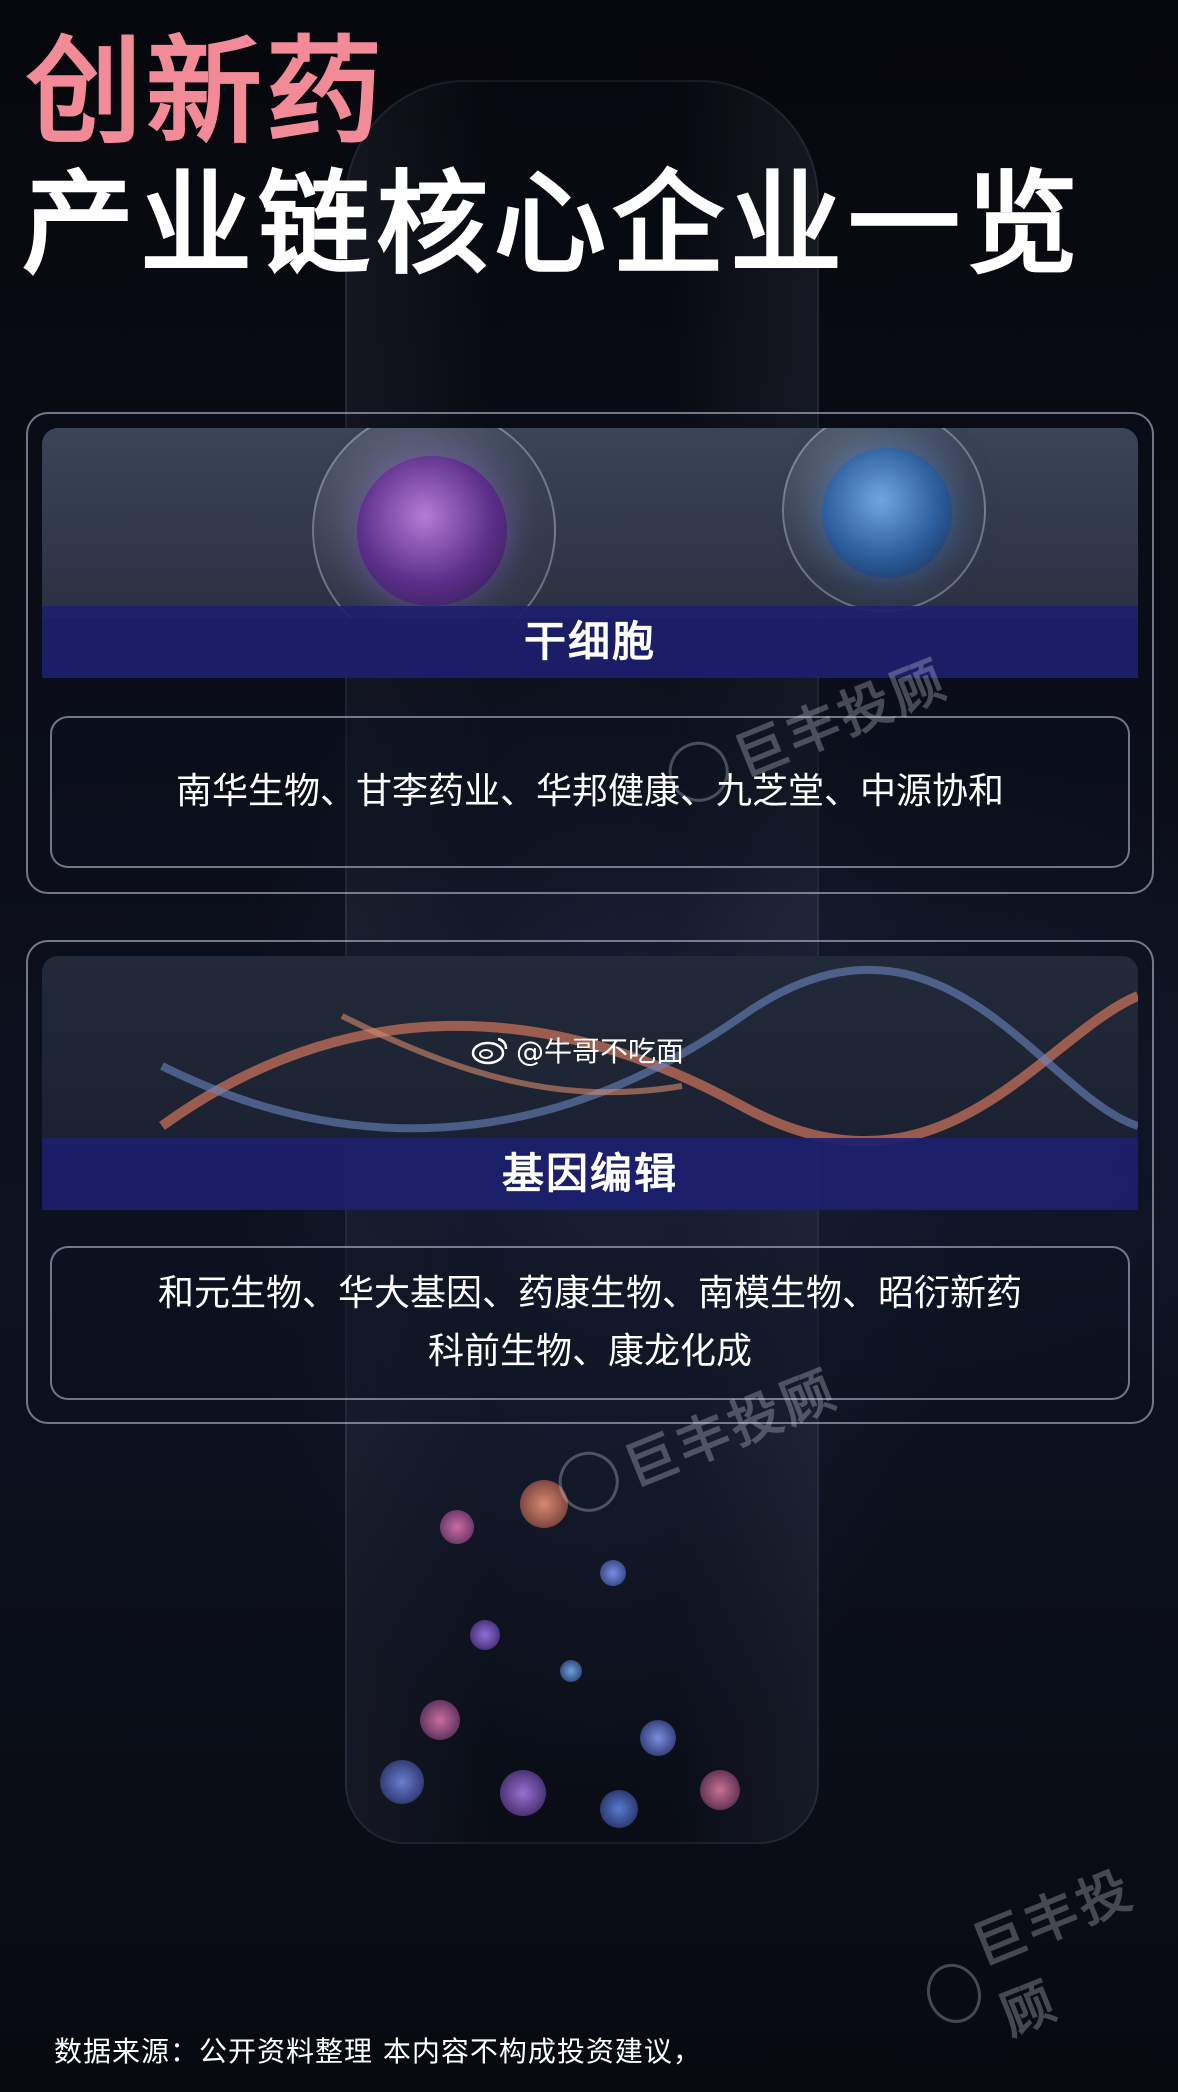 The height and width of the screenshot is (2092, 1178). I want to click on section-header: 基因编辑, so click(590, 1174).